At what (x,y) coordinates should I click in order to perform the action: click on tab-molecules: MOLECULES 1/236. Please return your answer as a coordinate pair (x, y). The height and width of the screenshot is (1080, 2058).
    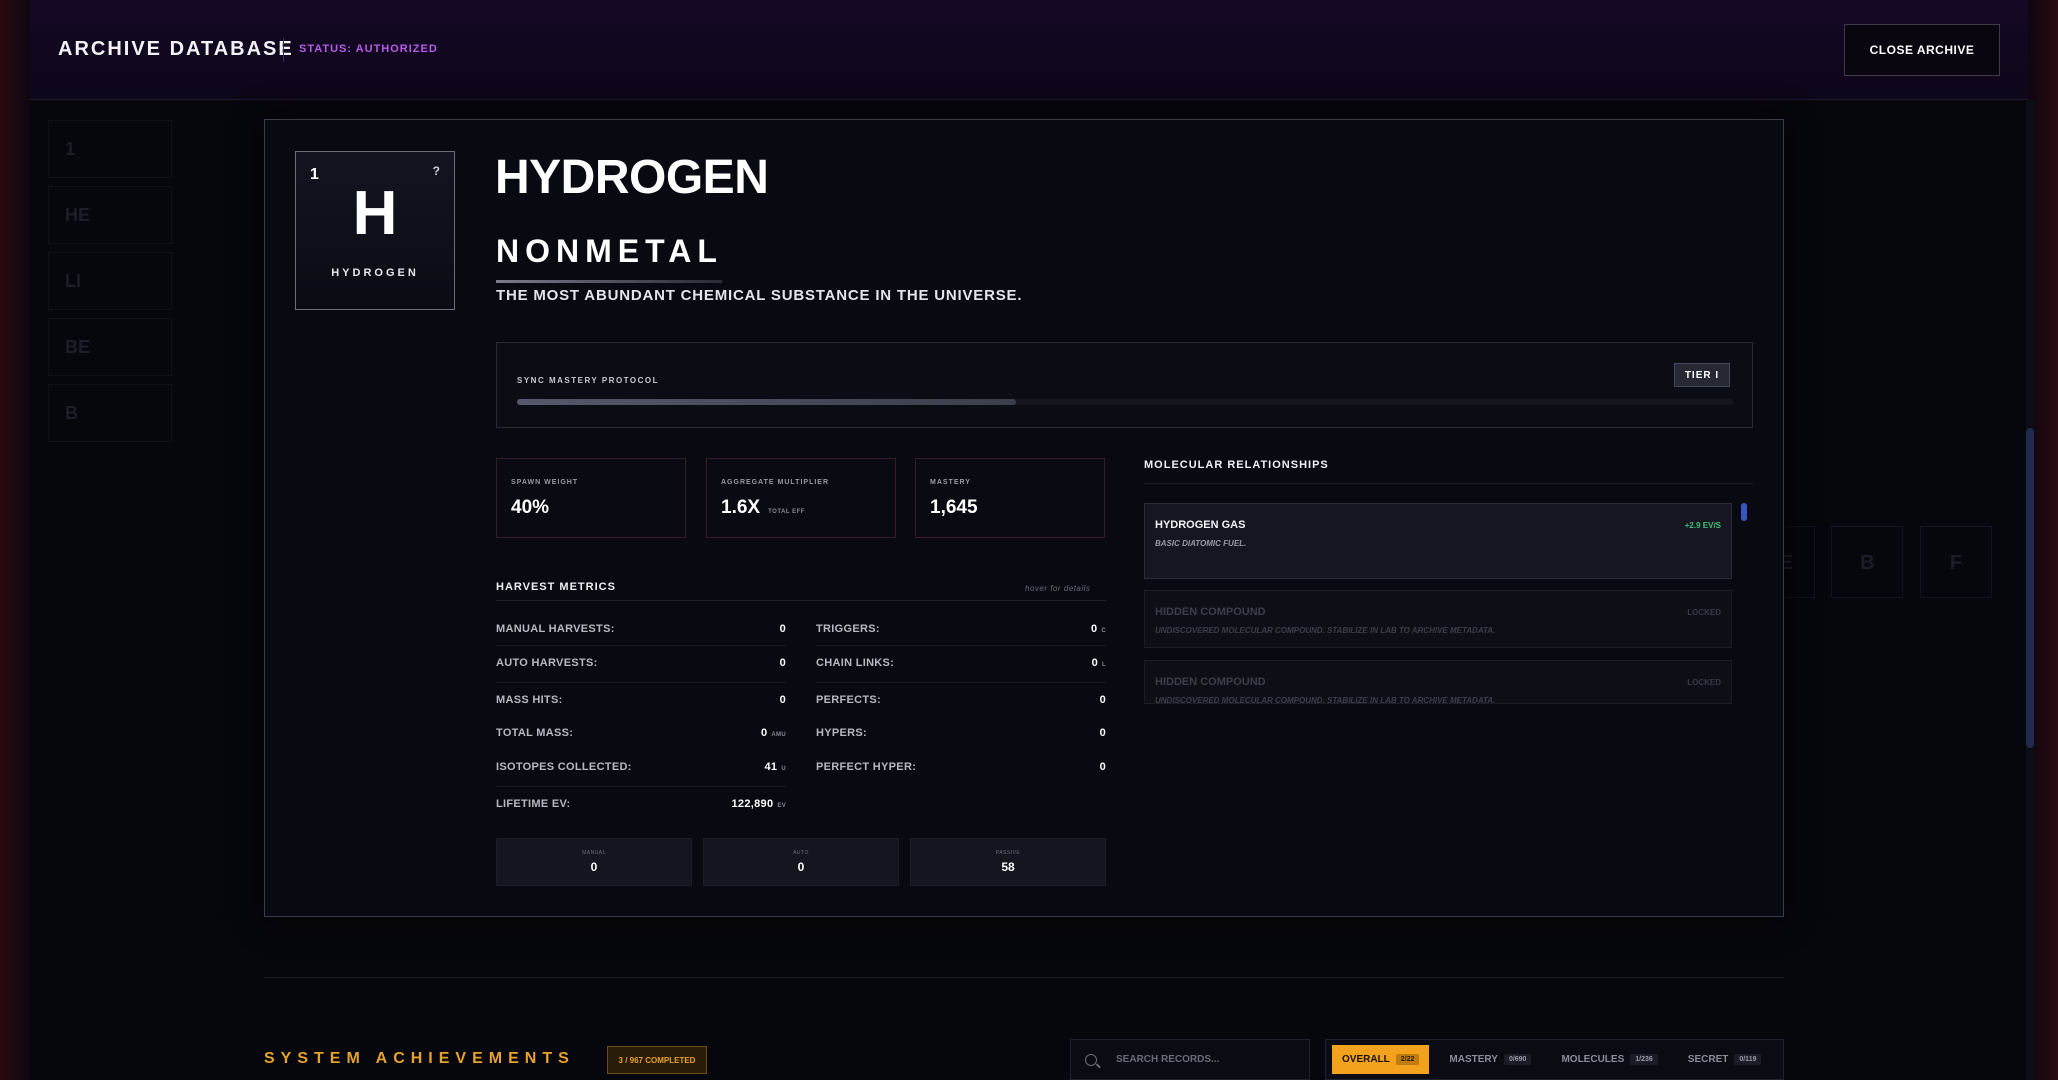
    Looking at the image, I should click on (1609, 1059).